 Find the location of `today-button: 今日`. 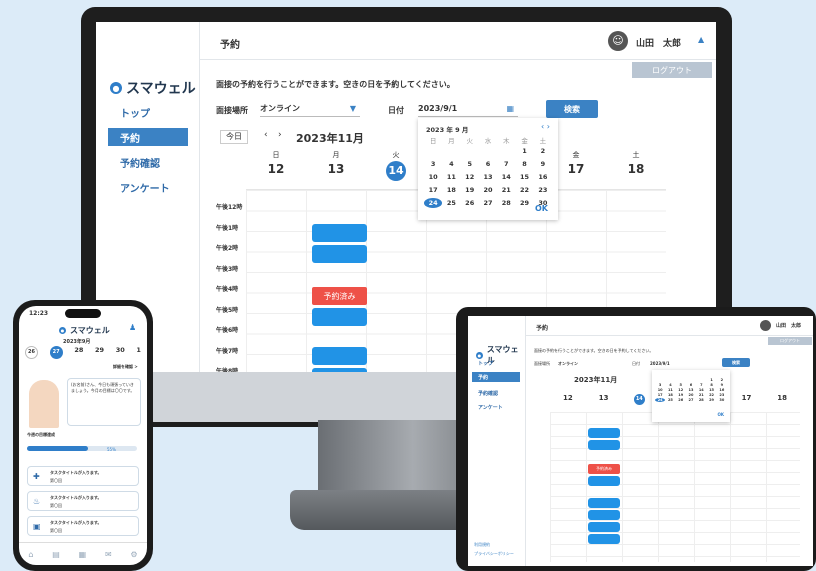

today-button: 今日 is located at coordinates (234, 137).